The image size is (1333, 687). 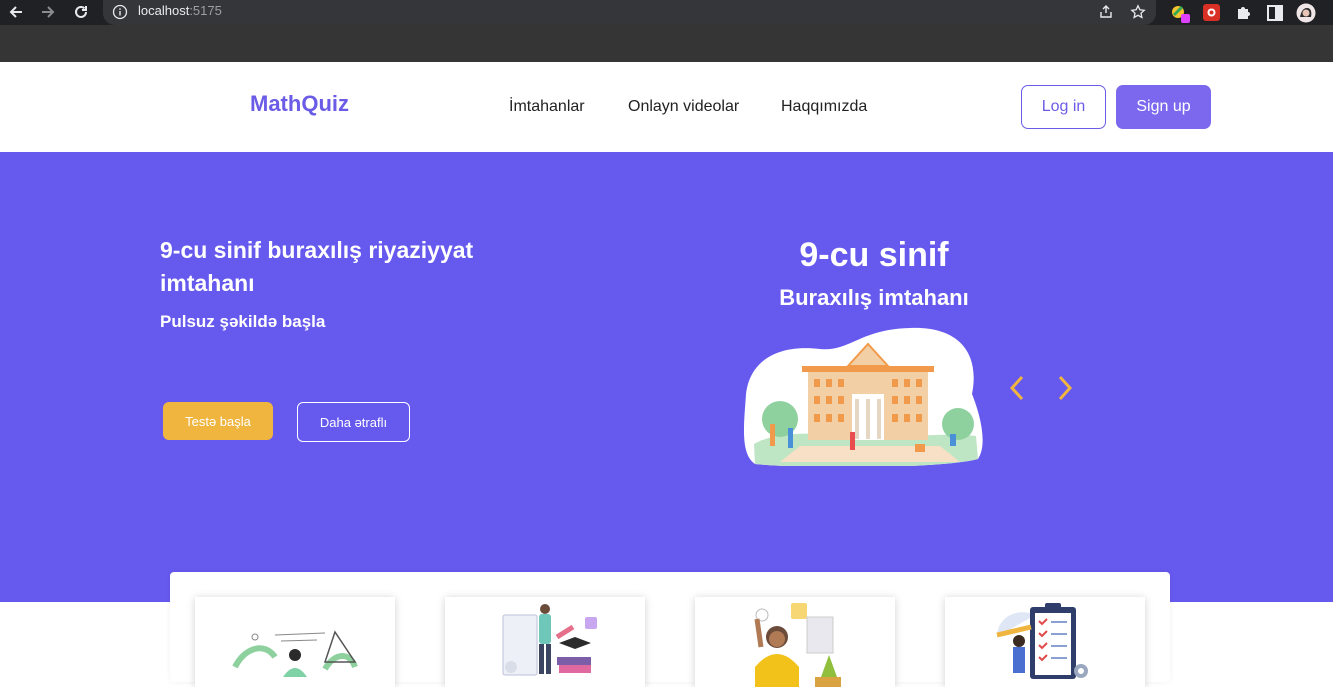 I want to click on forward-arrow-icon, so click(x=48, y=12).